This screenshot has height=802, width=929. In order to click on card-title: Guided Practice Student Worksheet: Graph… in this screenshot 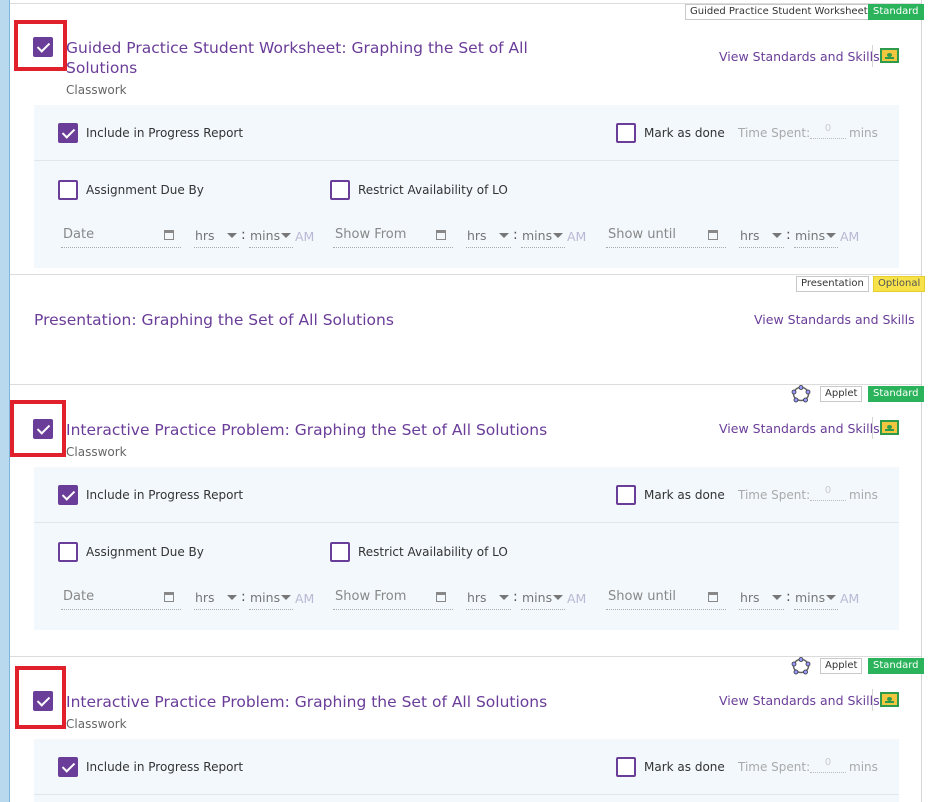, I will do `click(306, 58)`.